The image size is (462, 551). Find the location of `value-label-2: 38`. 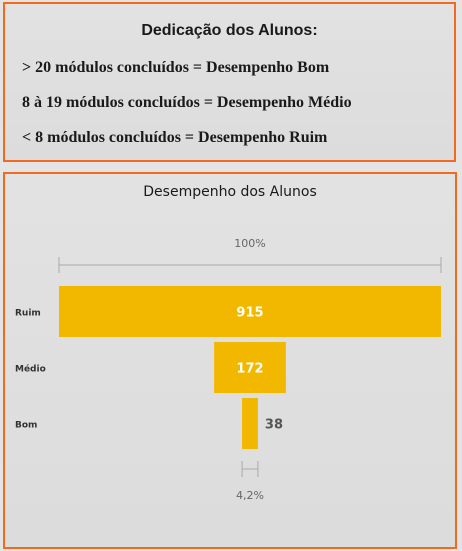

value-label-2: 38 is located at coordinates (274, 425).